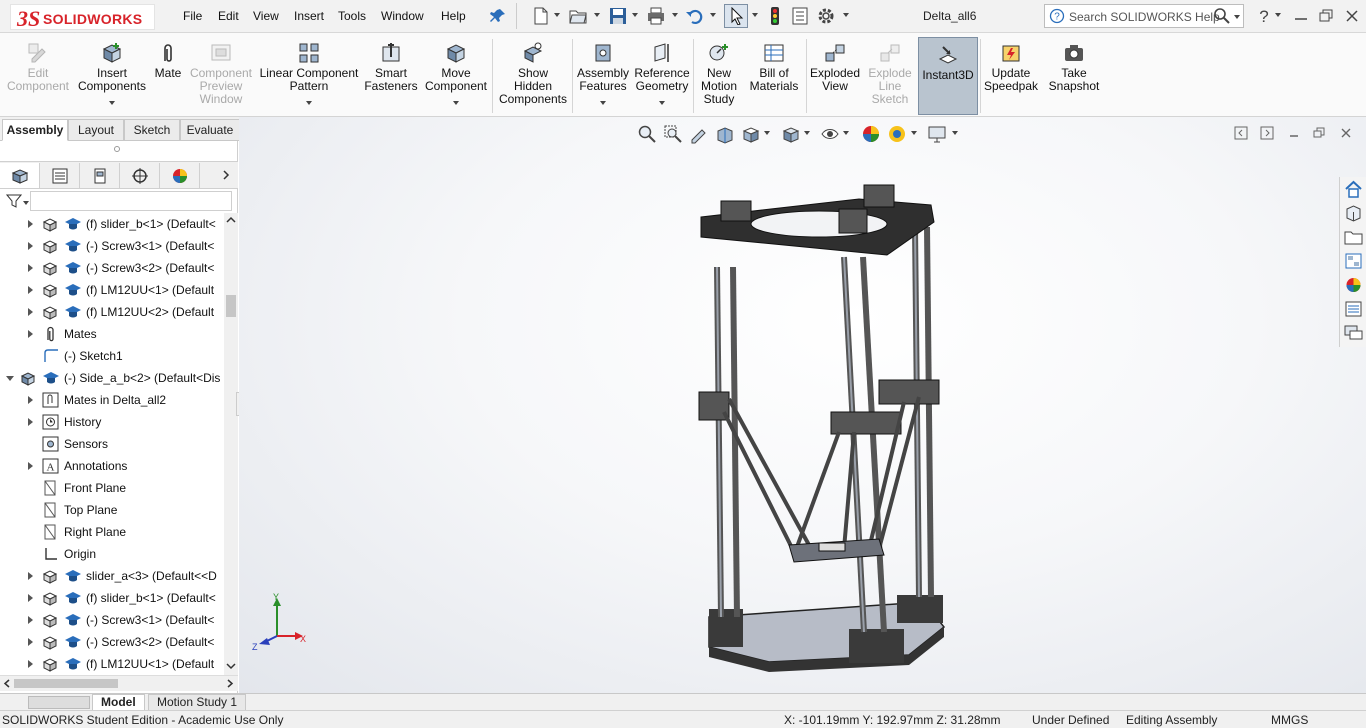 The width and height of the screenshot is (1366, 728). Describe the element at coordinates (897, 134) in the screenshot. I see `apply-scene-icon` at that location.